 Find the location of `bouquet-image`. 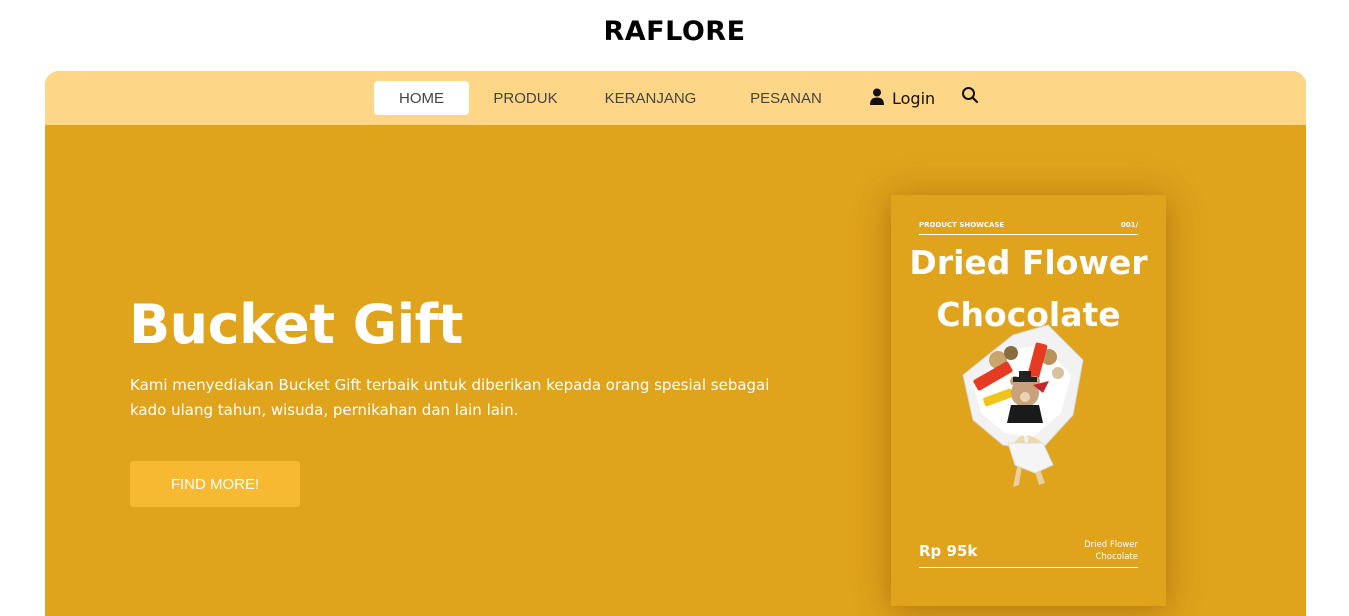

bouquet-image is located at coordinates (1023, 405).